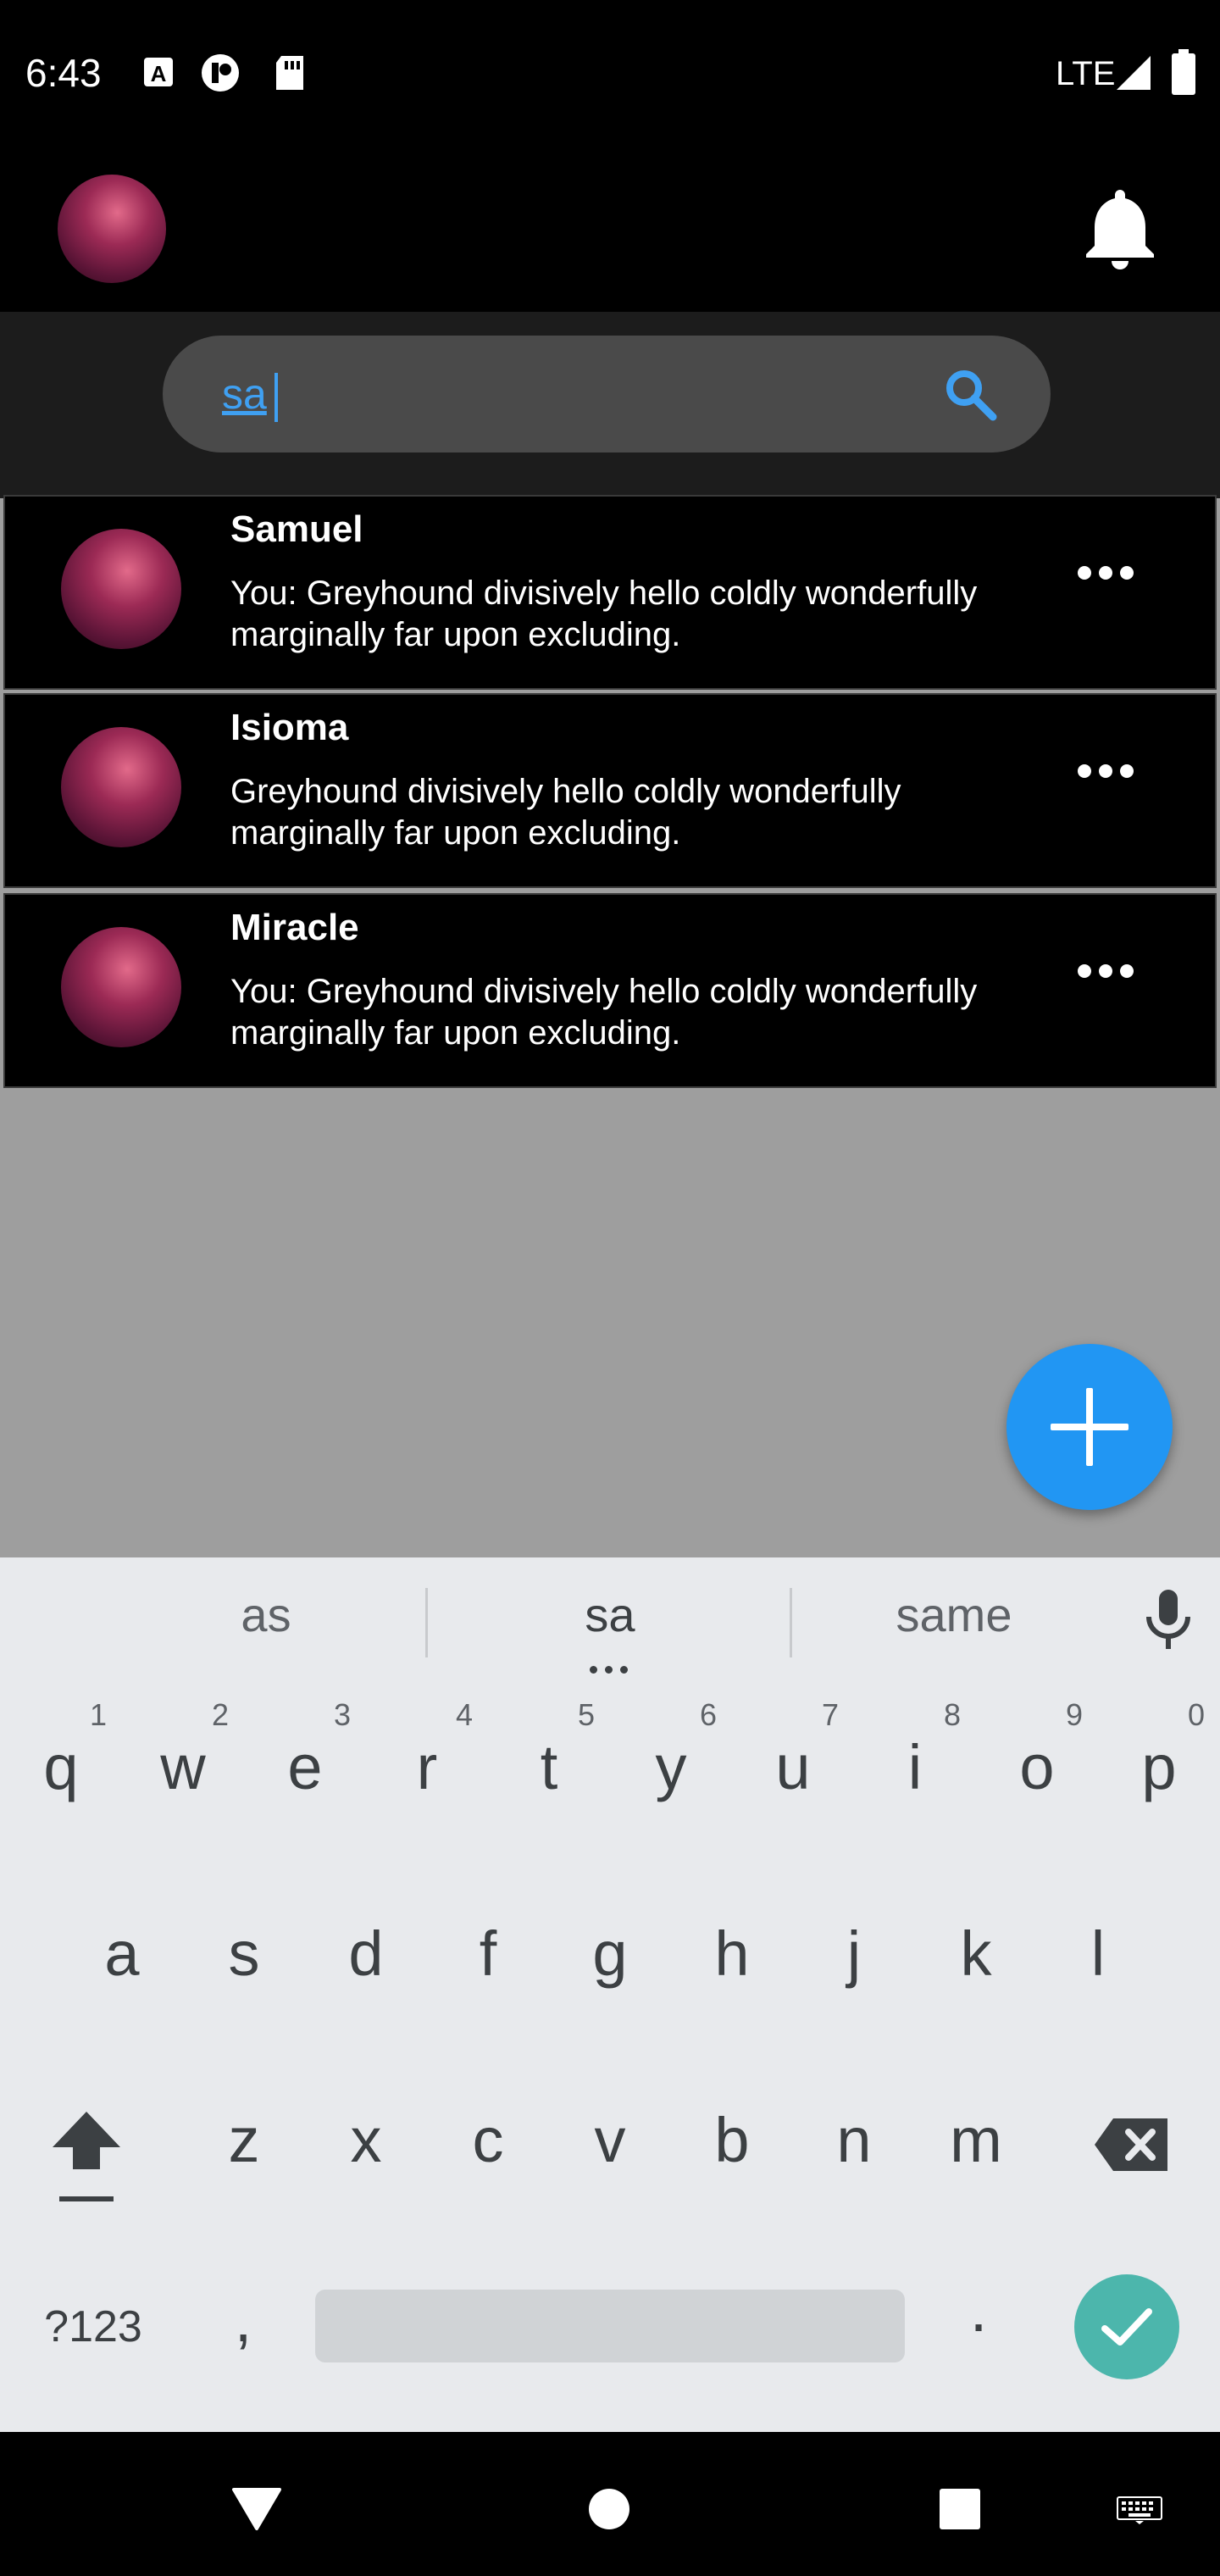 This screenshot has height=2576, width=1220. What do you see at coordinates (610, 229) in the screenshot?
I see `app-header` at bounding box center [610, 229].